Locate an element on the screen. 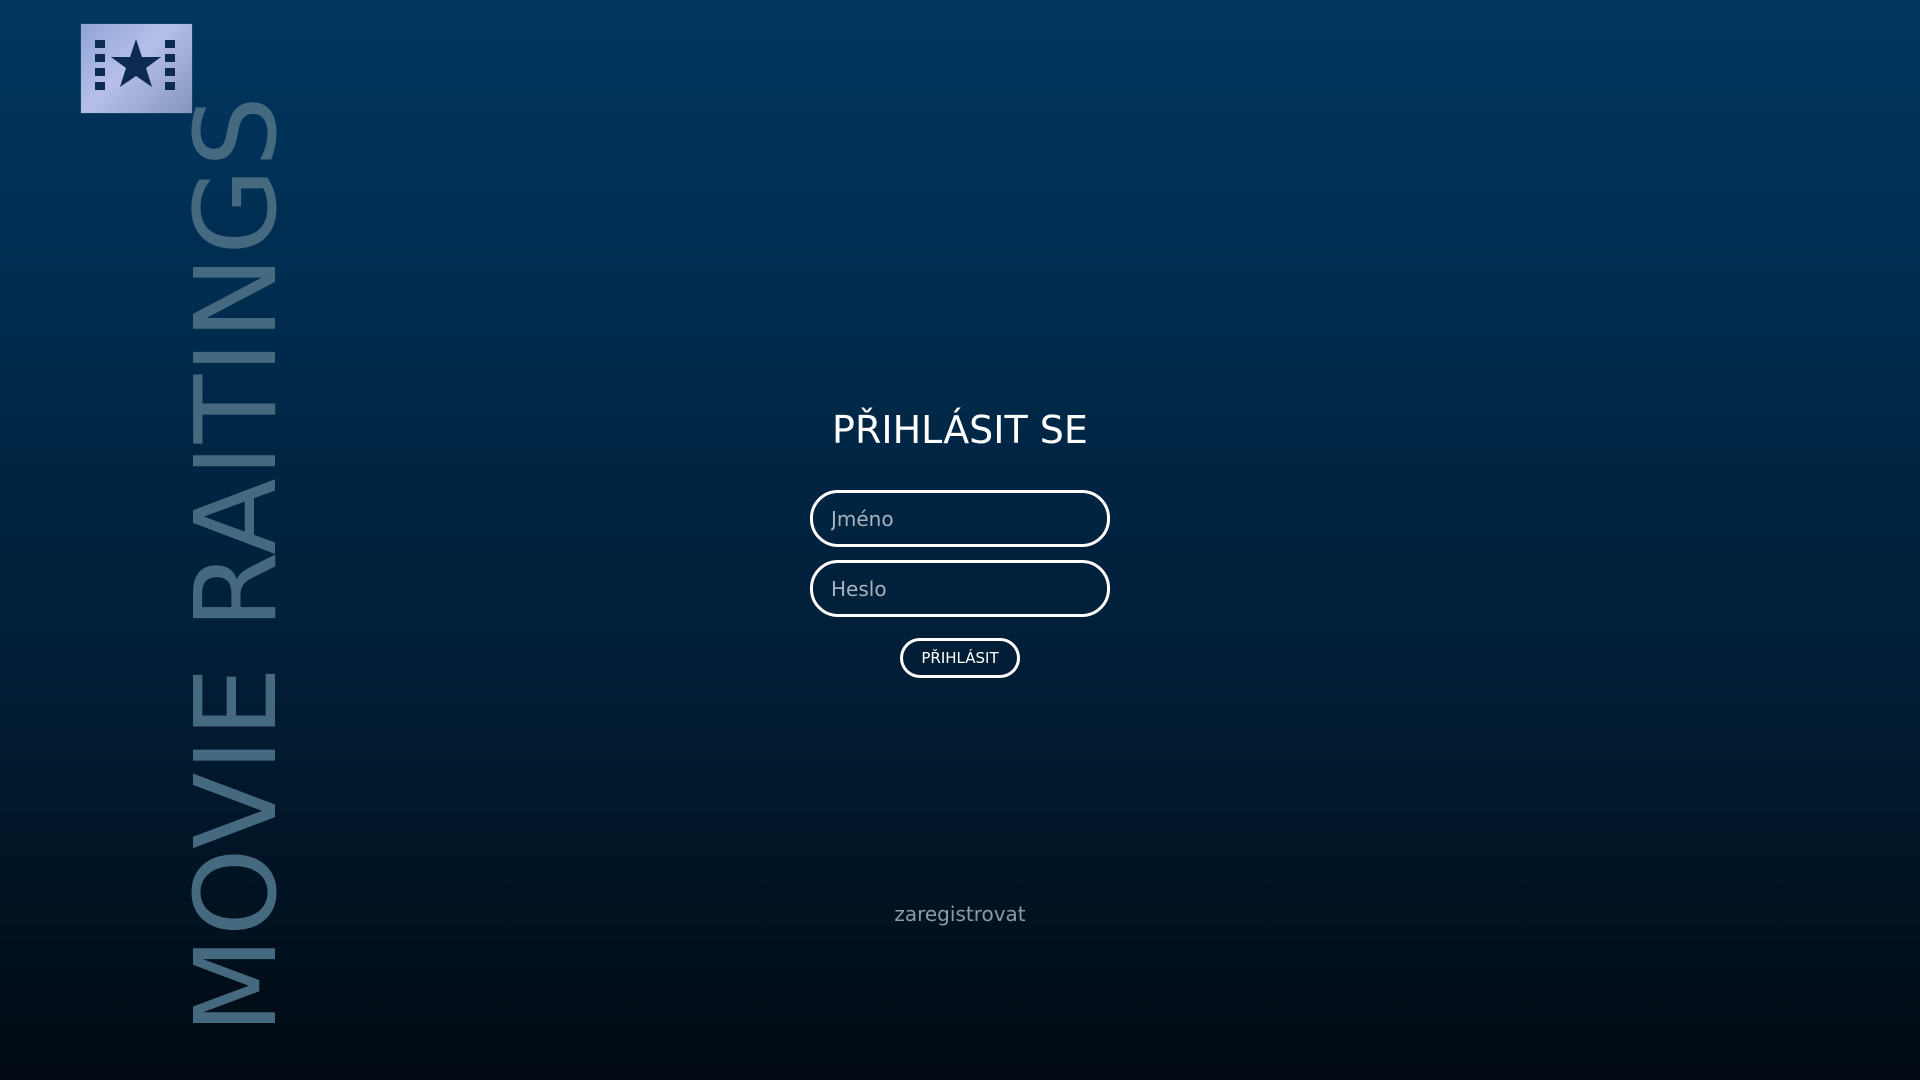 The height and width of the screenshot is (1080, 1920). login-form: PŘIHLÁSIT SE PŘIHLÁSIT is located at coordinates (960, 540).